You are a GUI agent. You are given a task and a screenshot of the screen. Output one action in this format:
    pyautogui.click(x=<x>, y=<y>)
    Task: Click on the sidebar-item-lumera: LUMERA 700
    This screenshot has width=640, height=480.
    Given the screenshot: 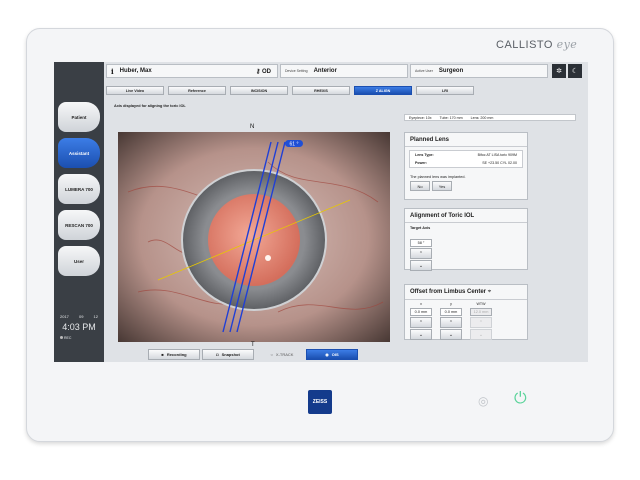 What is the action you would take?
    pyautogui.click(x=79, y=189)
    